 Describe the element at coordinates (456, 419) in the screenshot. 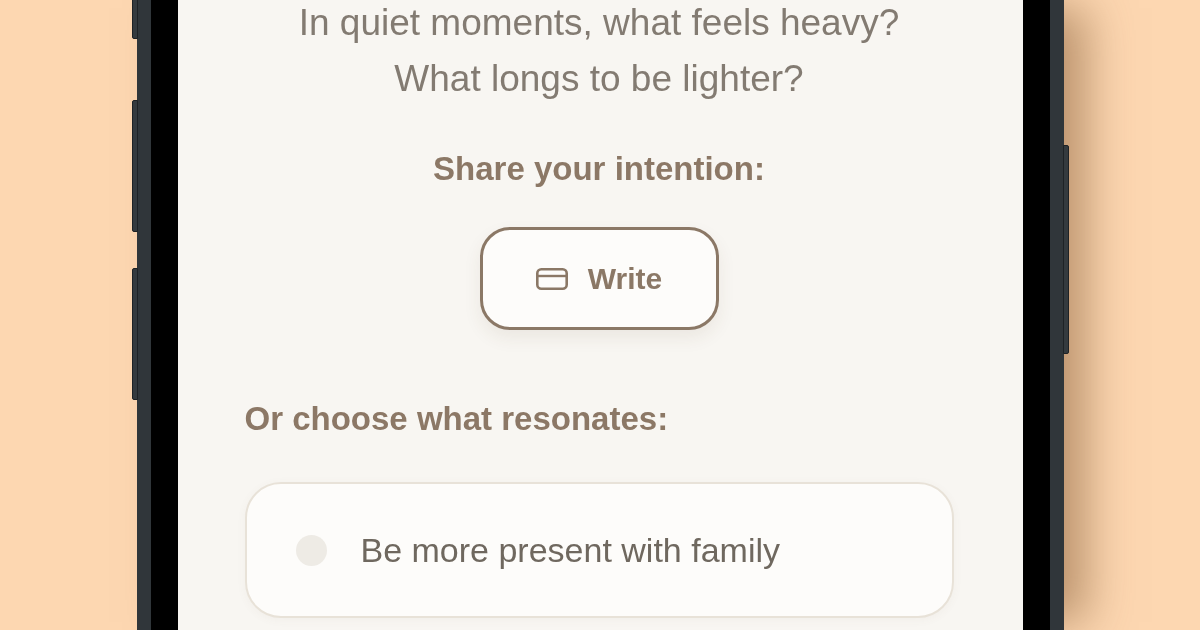

I see `section-heading: Or choose what resonates:` at that location.